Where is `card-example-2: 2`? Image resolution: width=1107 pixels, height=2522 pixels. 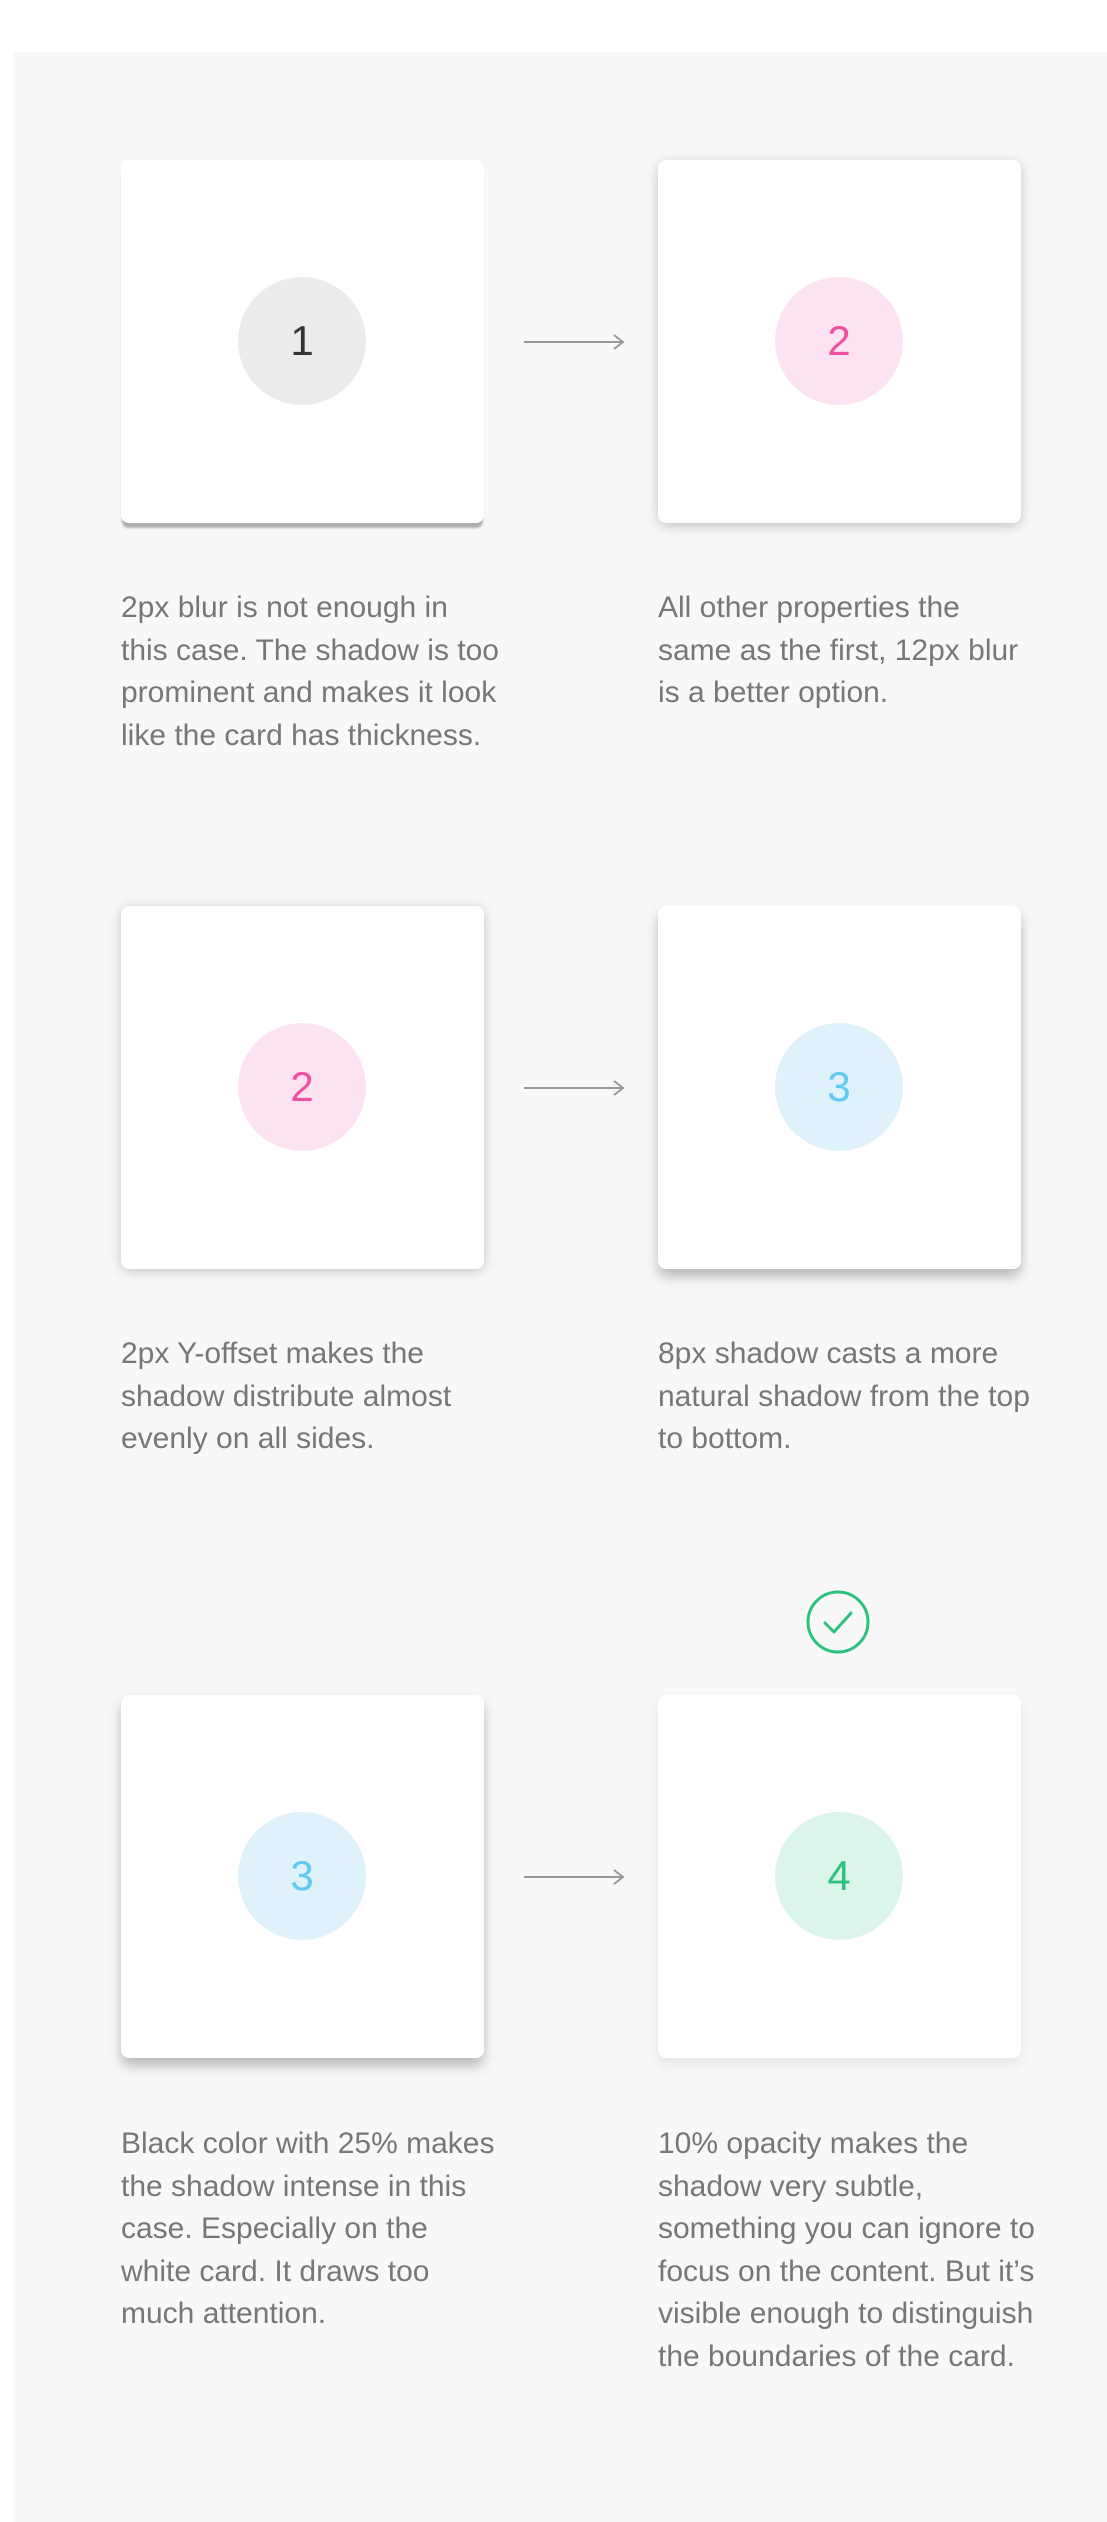
card-example-2: 2 is located at coordinates (839, 341).